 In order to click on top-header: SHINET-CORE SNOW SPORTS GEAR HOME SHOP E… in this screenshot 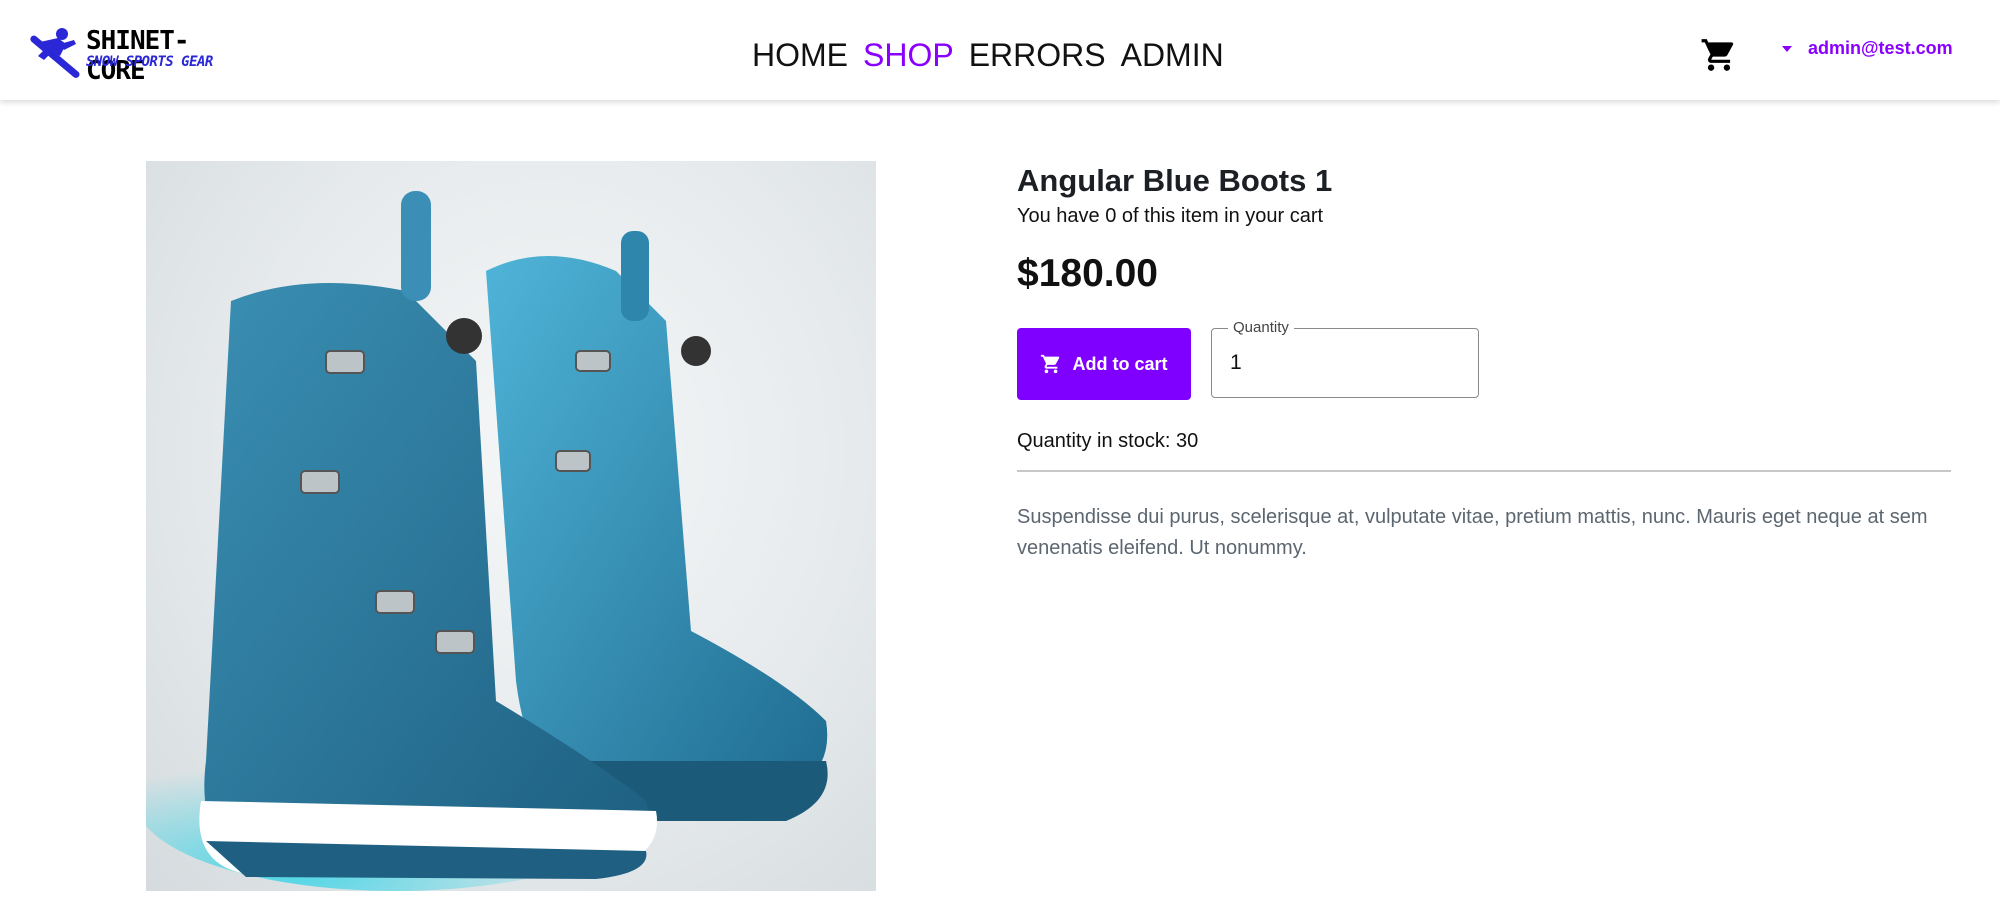, I will do `click(1000, 50)`.